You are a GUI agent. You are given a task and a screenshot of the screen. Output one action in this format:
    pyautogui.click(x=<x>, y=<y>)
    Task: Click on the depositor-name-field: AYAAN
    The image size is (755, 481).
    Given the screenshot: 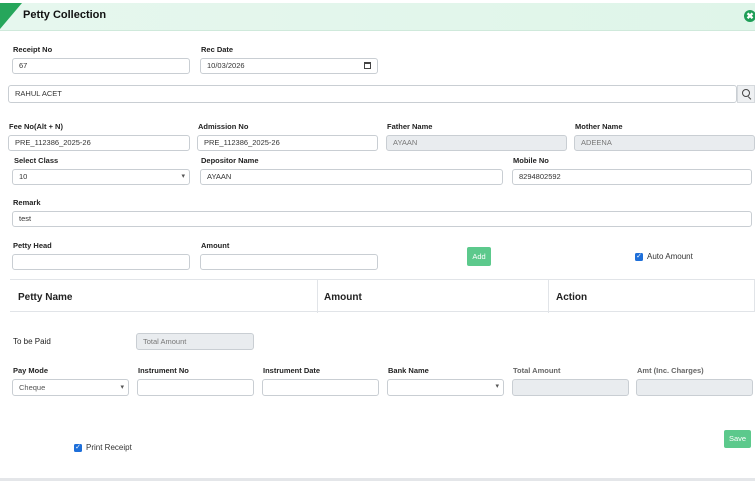 What is the action you would take?
    pyautogui.click(x=351, y=177)
    